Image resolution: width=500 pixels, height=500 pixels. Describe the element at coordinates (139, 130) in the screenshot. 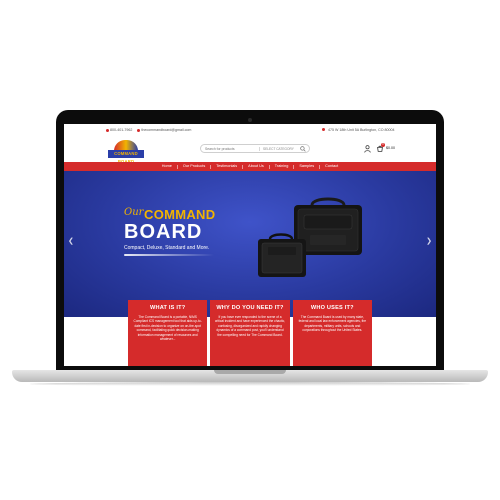

I see `email-icon` at that location.